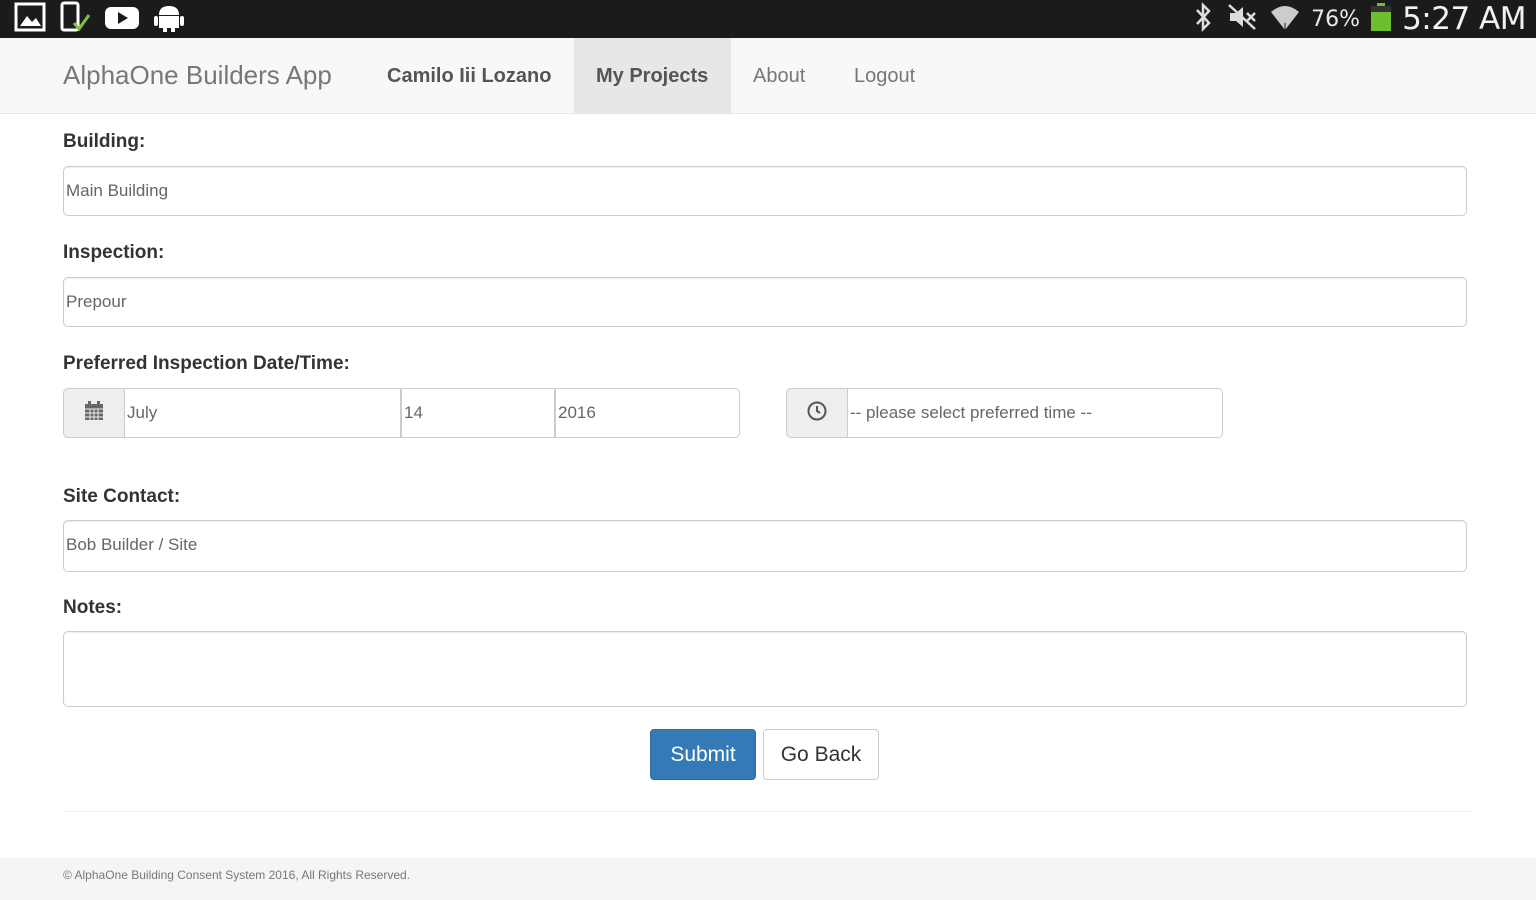 This screenshot has height=900, width=1536. I want to click on nav-my-projects: My Projects, so click(652, 76).